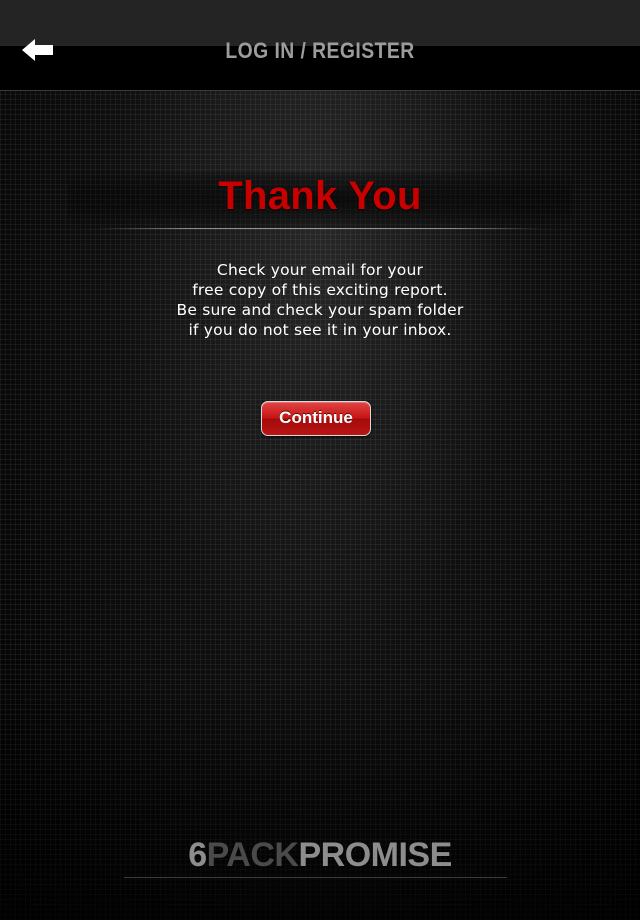  I want to click on message-line: Check your email for your, so click(320, 270).